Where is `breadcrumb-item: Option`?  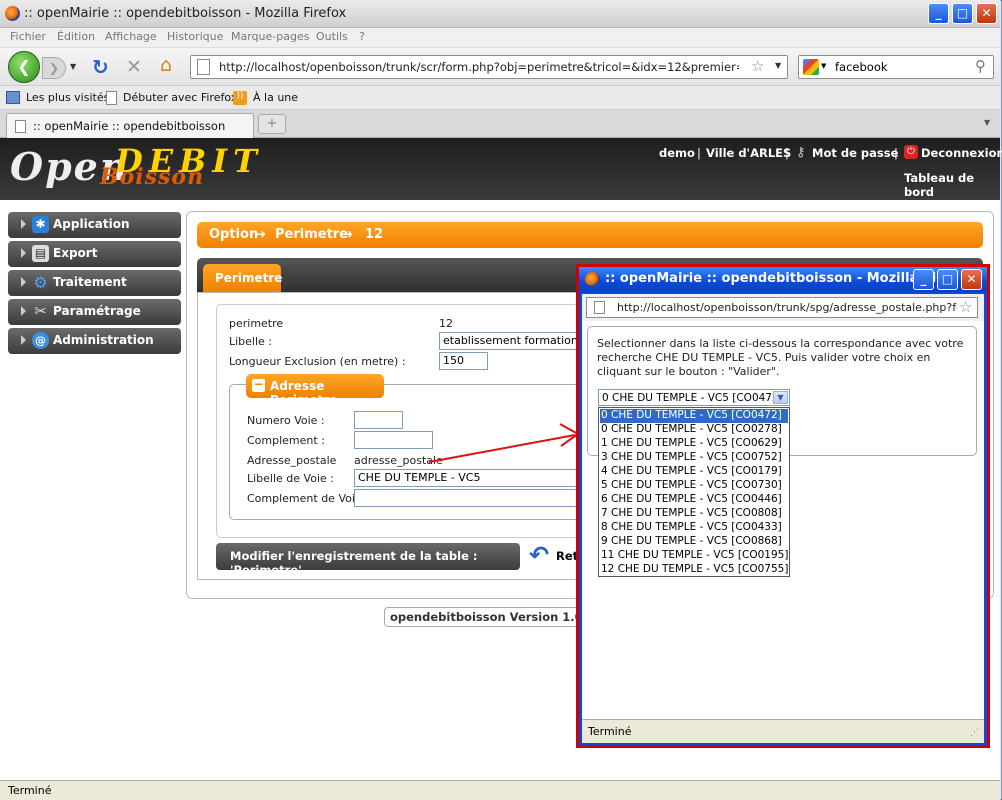 breadcrumb-item: Option is located at coordinates (233, 234).